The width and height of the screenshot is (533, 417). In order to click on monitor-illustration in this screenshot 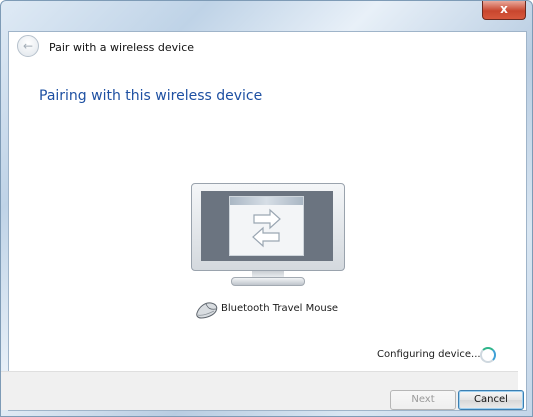, I will do `click(268, 235)`.